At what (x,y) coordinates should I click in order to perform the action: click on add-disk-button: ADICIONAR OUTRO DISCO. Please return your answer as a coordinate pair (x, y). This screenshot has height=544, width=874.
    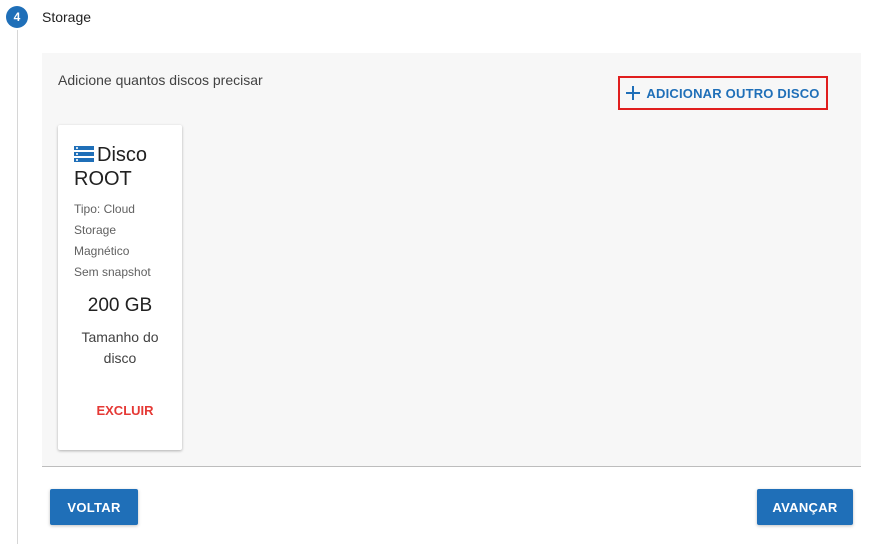
    Looking at the image, I should click on (723, 93).